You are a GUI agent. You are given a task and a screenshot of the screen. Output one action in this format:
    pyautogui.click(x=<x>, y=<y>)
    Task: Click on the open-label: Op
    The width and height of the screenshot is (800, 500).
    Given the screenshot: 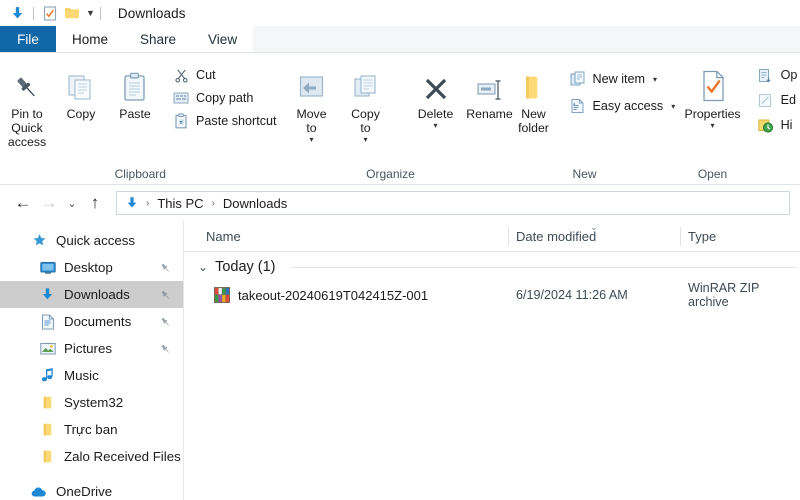 What is the action you would take?
    pyautogui.click(x=789, y=75)
    